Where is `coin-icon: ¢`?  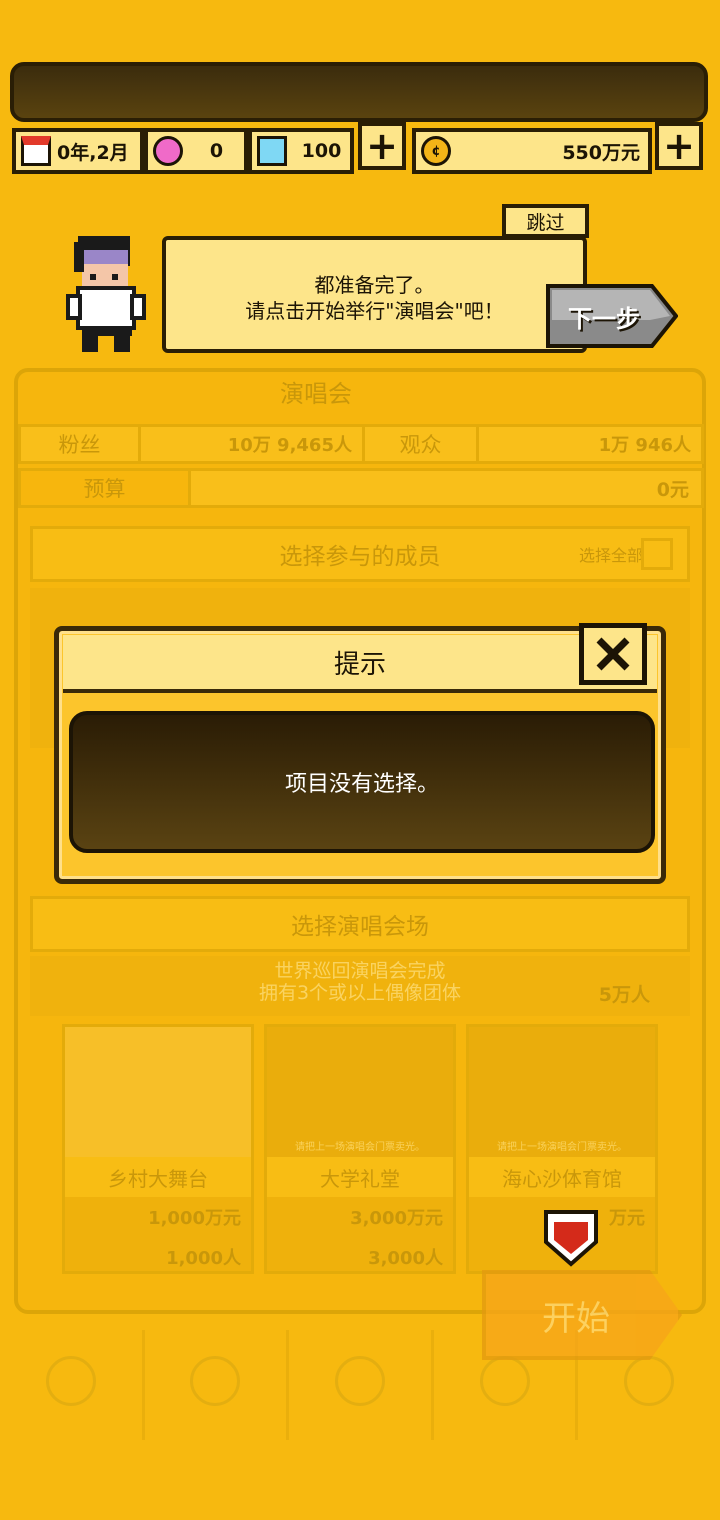 coin-icon: ¢ is located at coordinates (436, 151).